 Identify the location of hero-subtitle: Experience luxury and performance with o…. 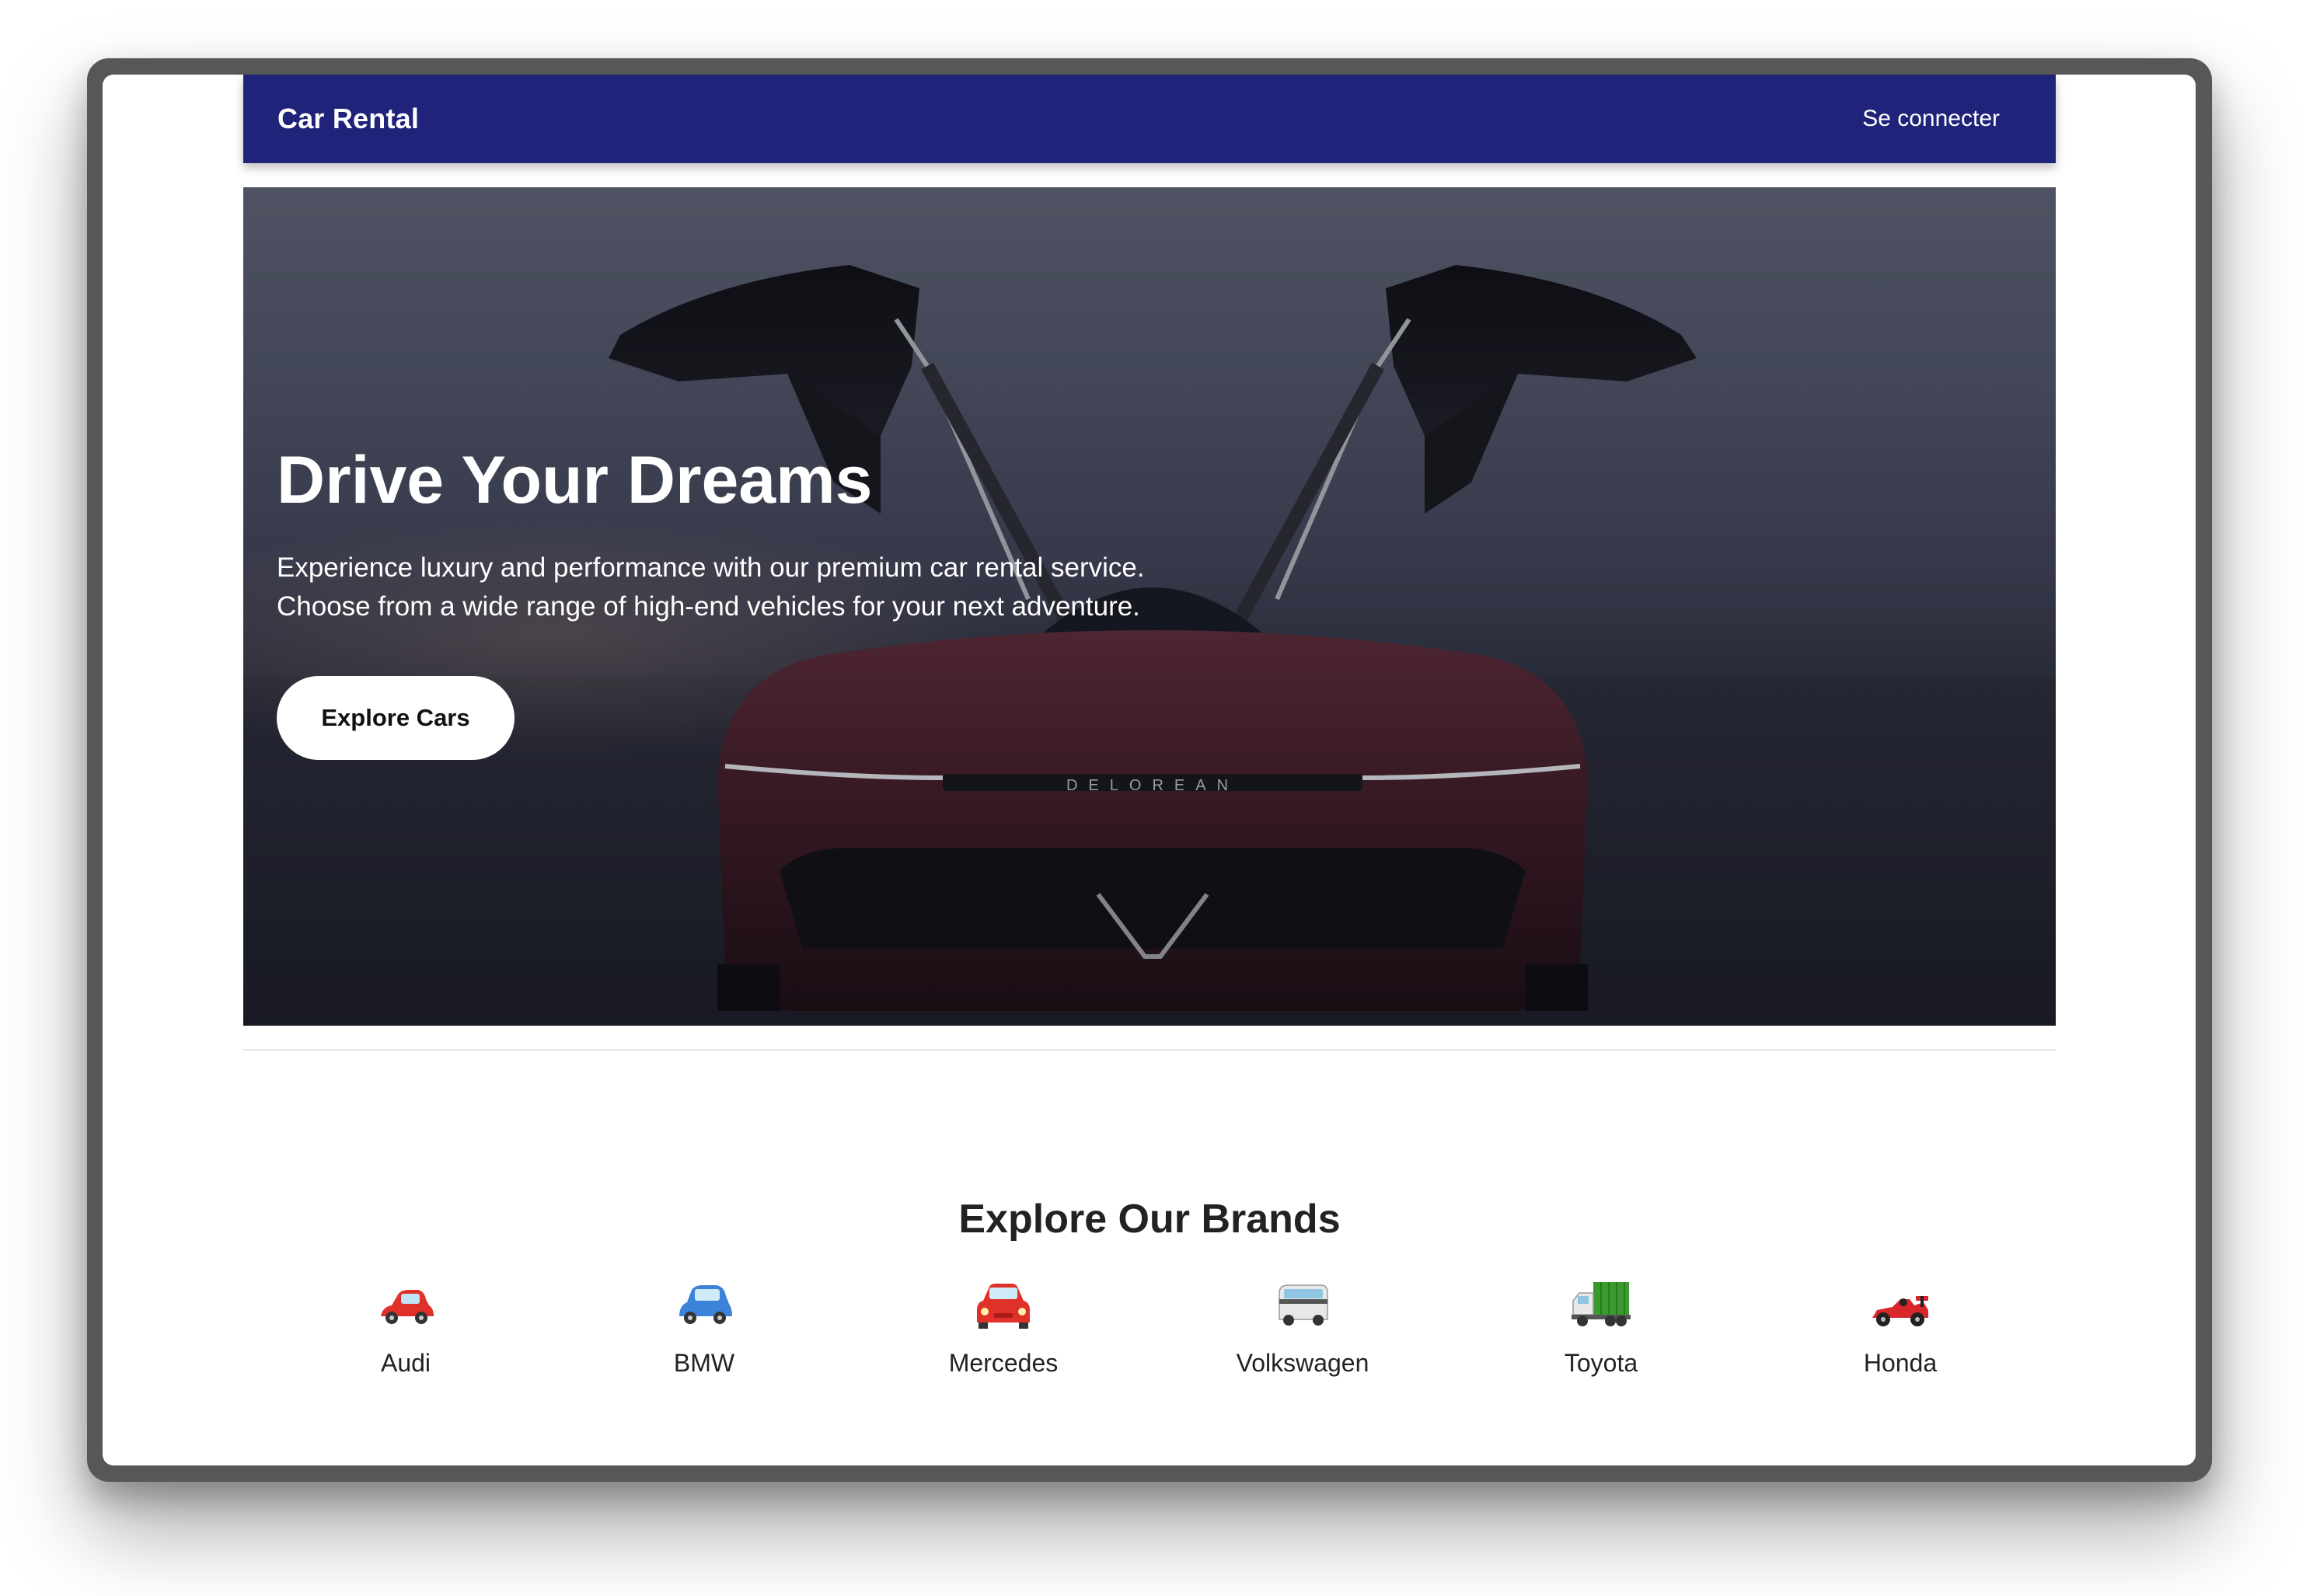
(711, 587).